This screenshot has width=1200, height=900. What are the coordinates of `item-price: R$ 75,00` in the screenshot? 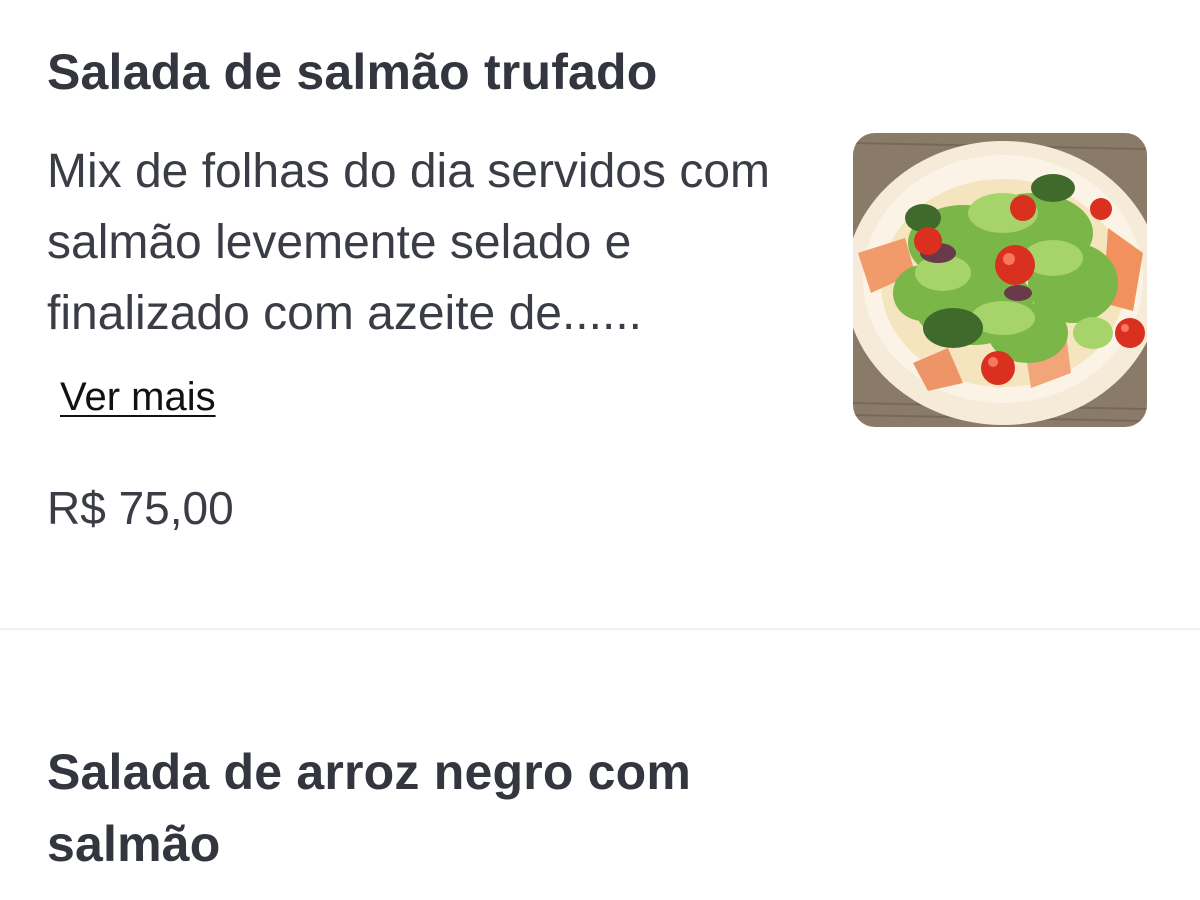 It's located at (140, 508).